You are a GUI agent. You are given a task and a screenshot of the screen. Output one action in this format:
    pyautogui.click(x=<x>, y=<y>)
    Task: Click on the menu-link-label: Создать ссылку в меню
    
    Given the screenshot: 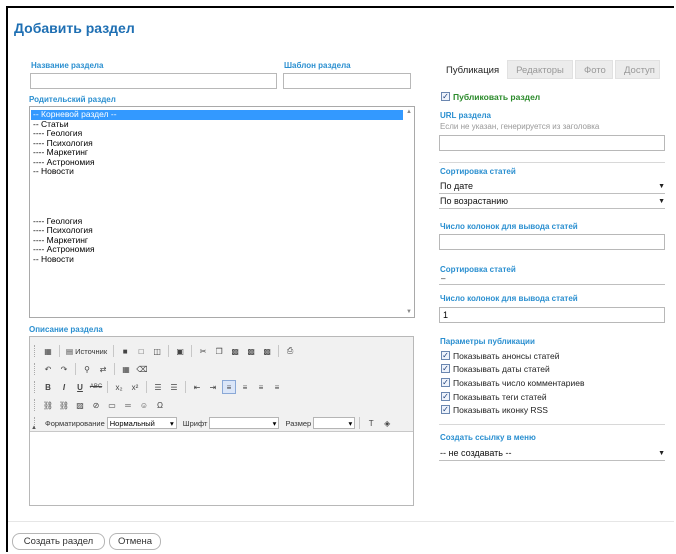 What is the action you would take?
    pyautogui.click(x=488, y=437)
    